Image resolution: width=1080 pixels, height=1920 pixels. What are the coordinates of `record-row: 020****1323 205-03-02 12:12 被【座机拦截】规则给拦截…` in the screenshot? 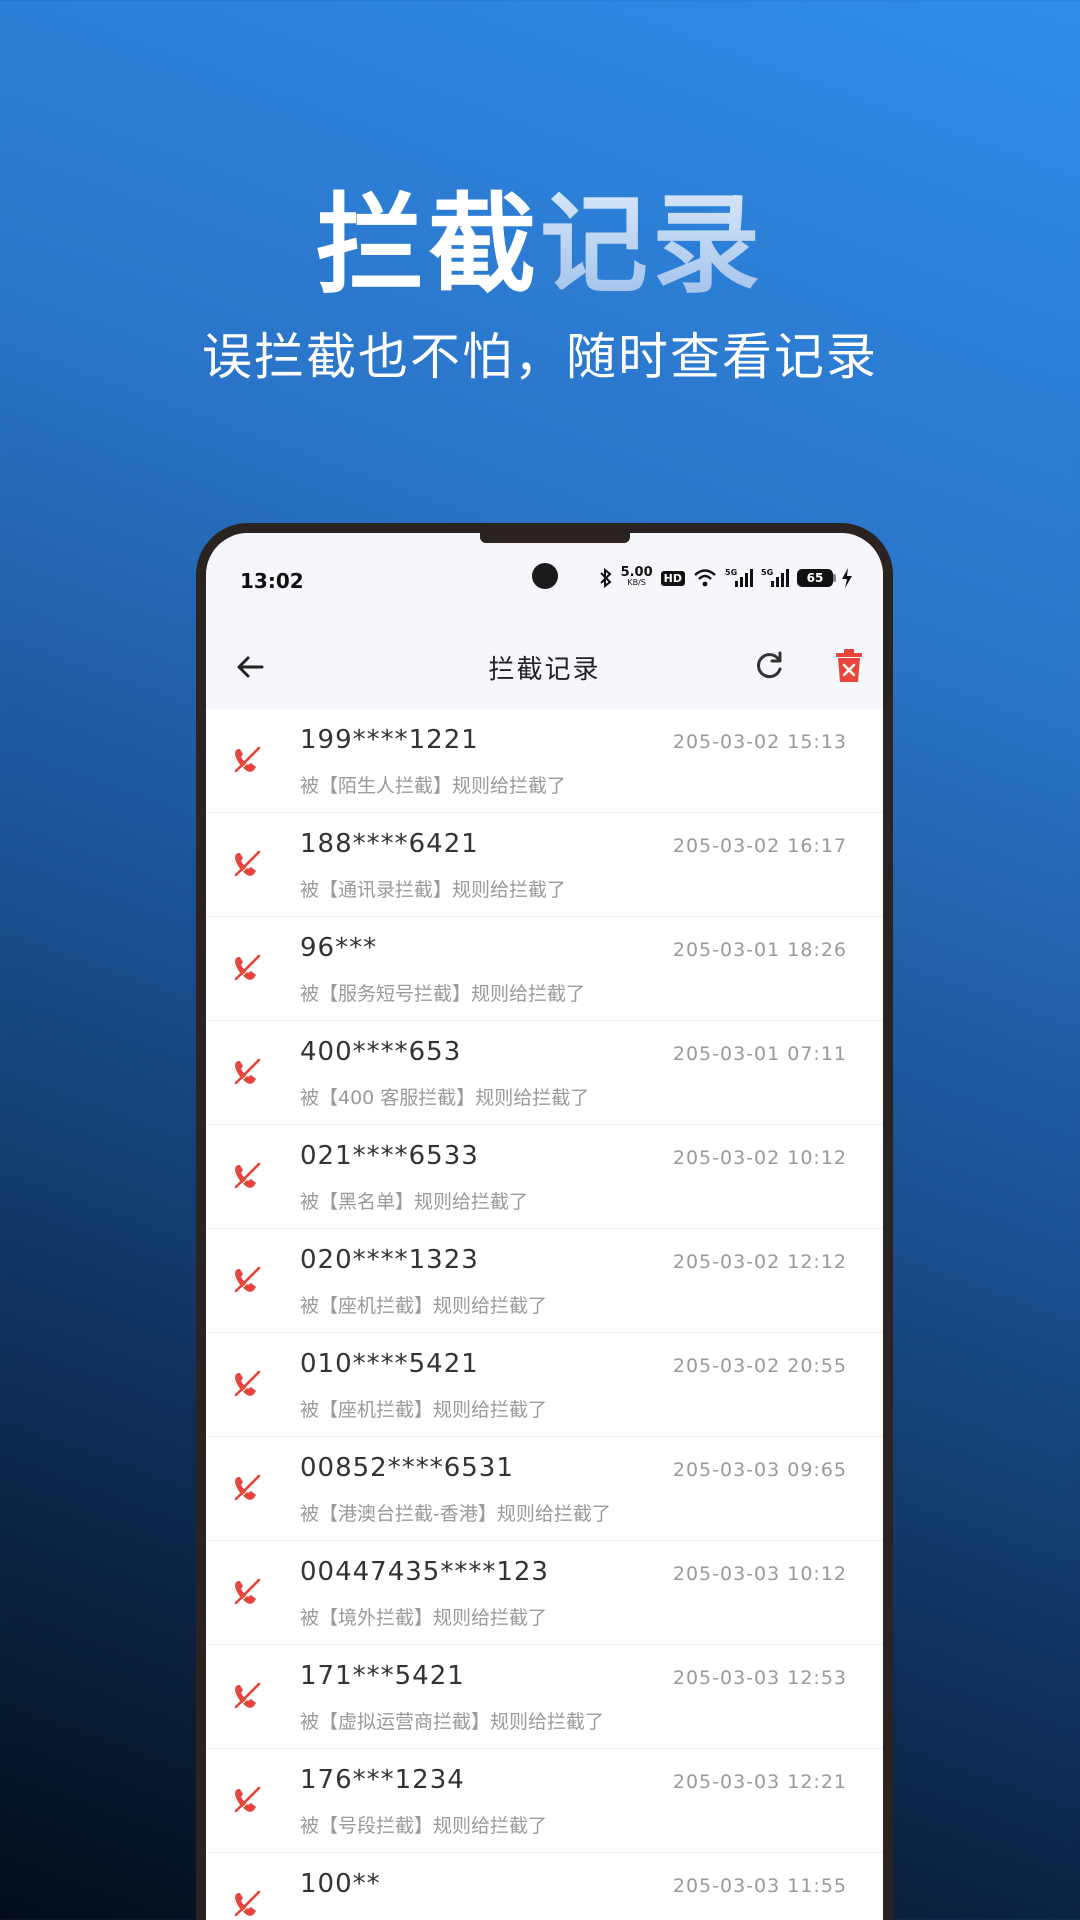 It's located at (544, 1281).